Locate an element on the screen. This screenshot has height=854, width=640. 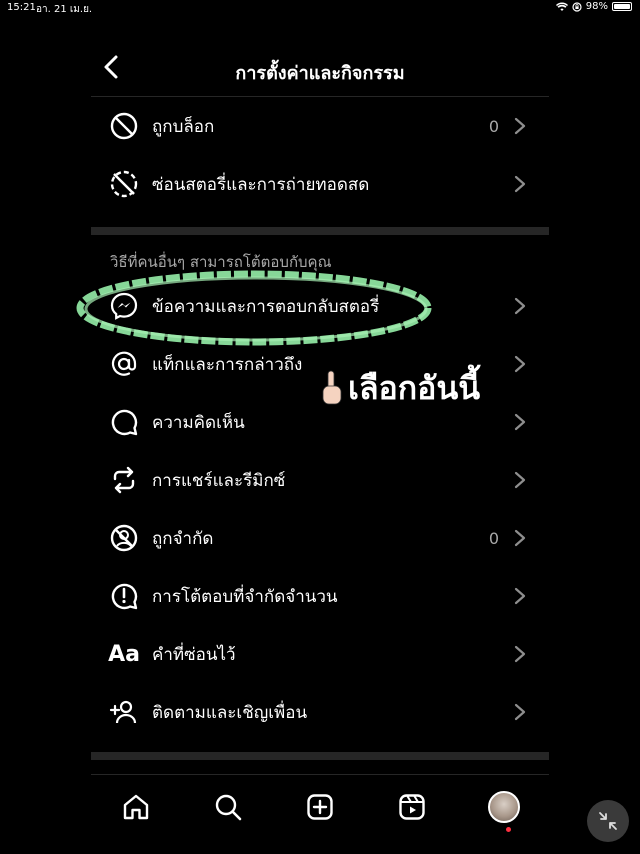
header: การตั้งค่าและกิจกรรม is located at coordinates (320, 68).